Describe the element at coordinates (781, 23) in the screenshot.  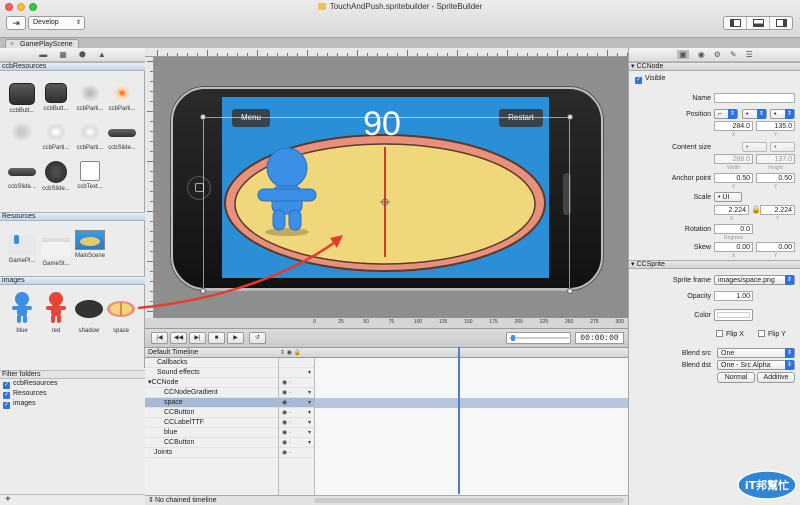
I see `toggle-right-panel-button` at that location.